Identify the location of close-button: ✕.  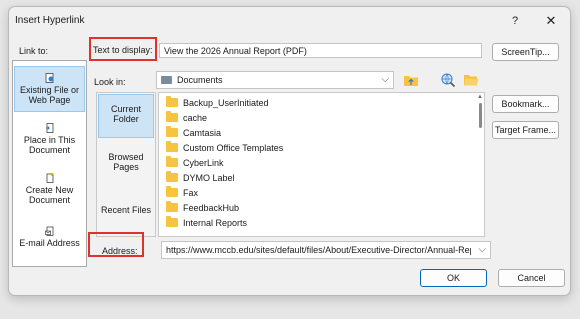
(551, 21).